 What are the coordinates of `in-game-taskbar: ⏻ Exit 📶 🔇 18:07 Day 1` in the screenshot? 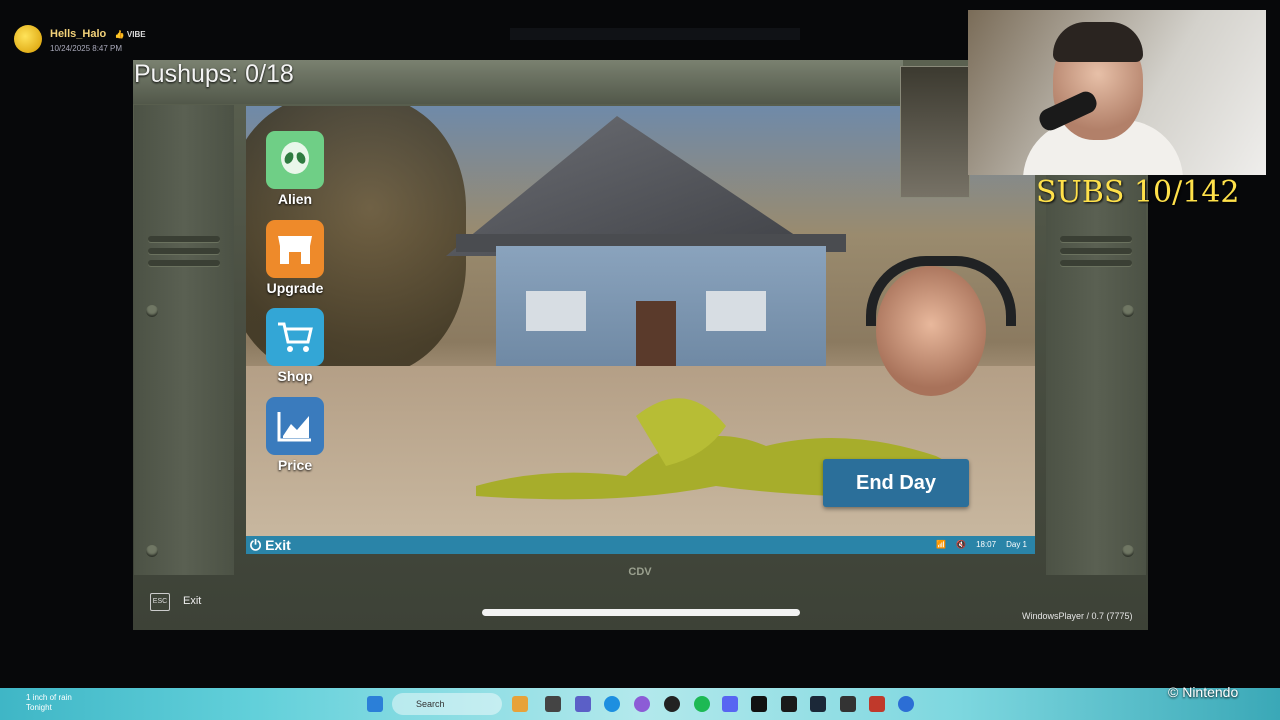 It's located at (640, 545).